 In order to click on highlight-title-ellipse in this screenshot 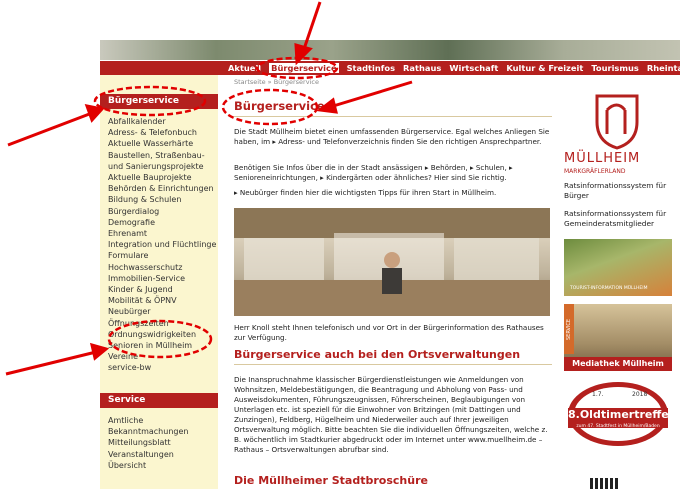, I will do `click(270, 107)`.